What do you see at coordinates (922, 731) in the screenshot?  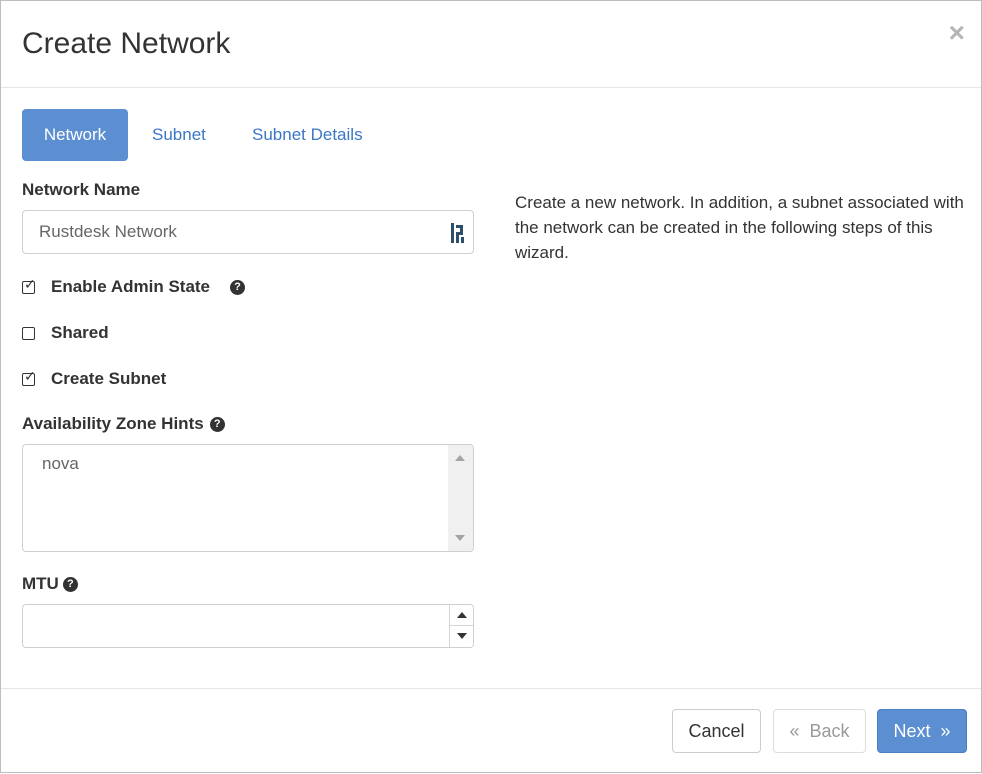 I see `next-button: Next »` at bounding box center [922, 731].